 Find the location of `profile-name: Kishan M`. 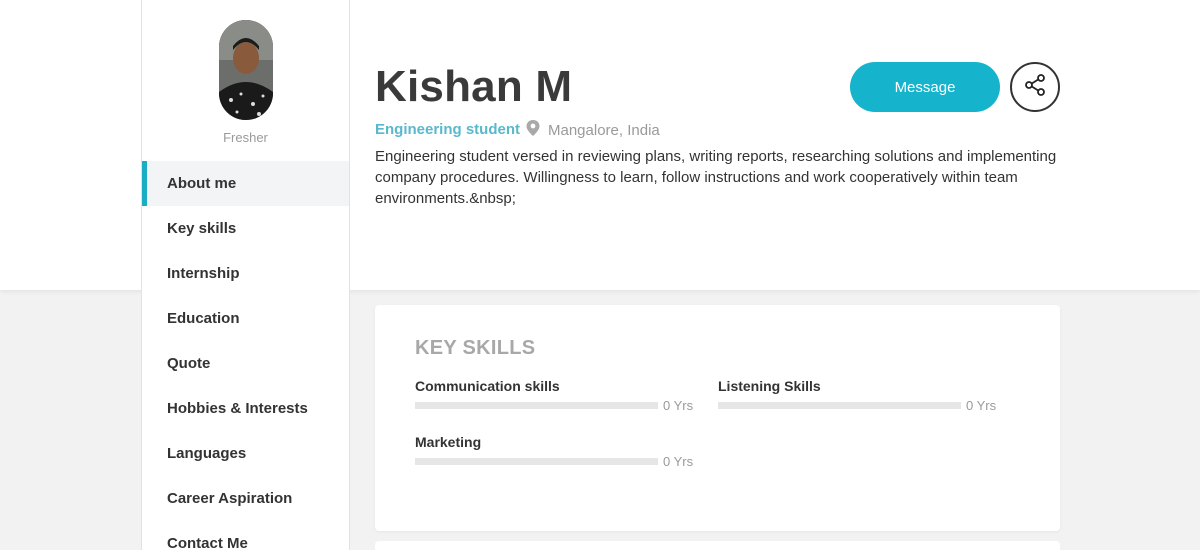

profile-name: Kishan M is located at coordinates (474, 86).